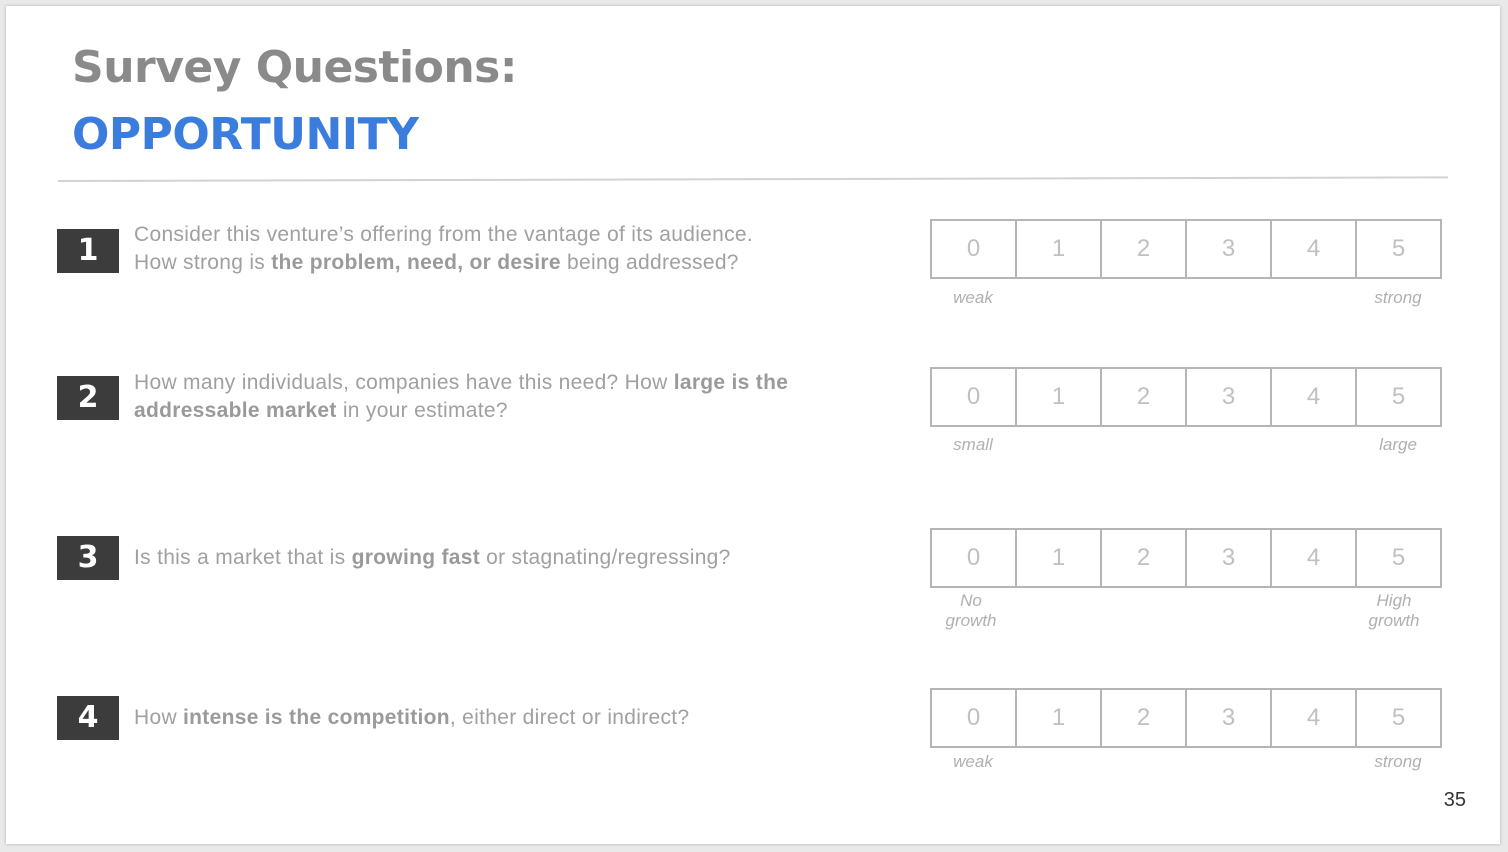 The image size is (1508, 852). Describe the element at coordinates (416, 557) in the screenshot. I see `question-emphasis: growing fast` at that location.